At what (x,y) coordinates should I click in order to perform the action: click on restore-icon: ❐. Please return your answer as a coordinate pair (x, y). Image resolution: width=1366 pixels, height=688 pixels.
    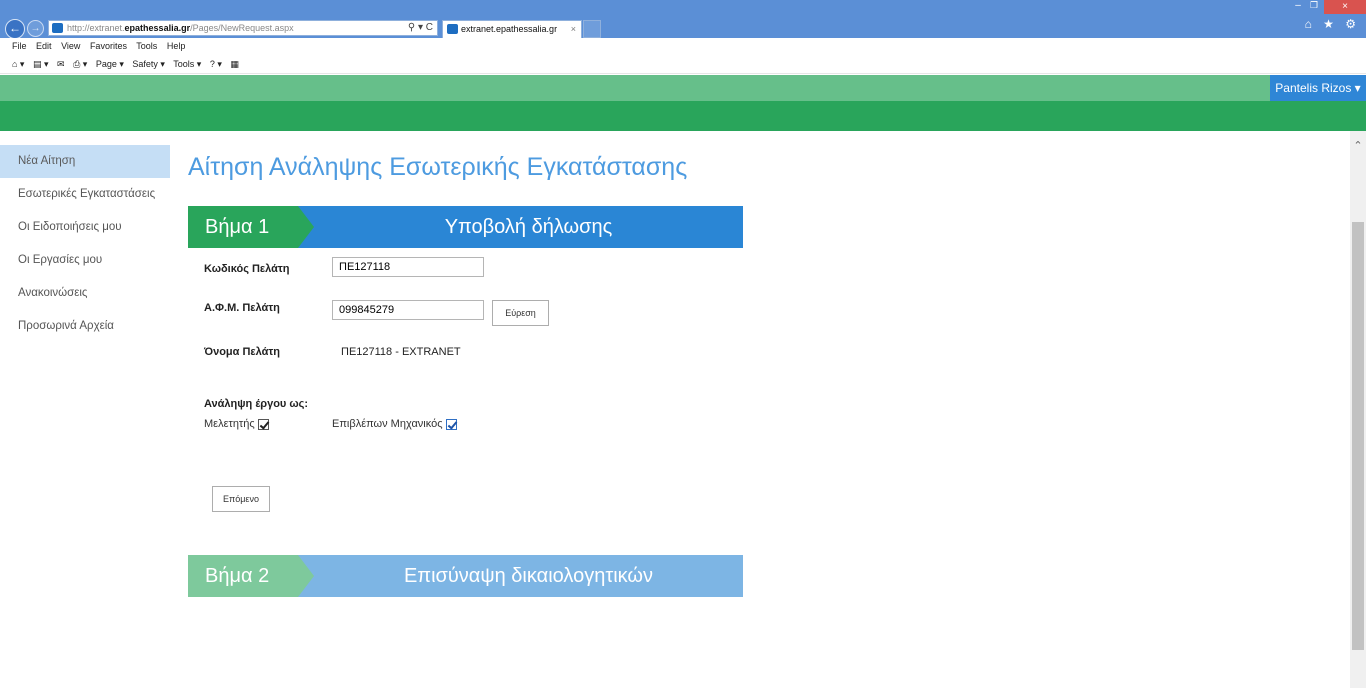
    Looking at the image, I should click on (1314, 7).